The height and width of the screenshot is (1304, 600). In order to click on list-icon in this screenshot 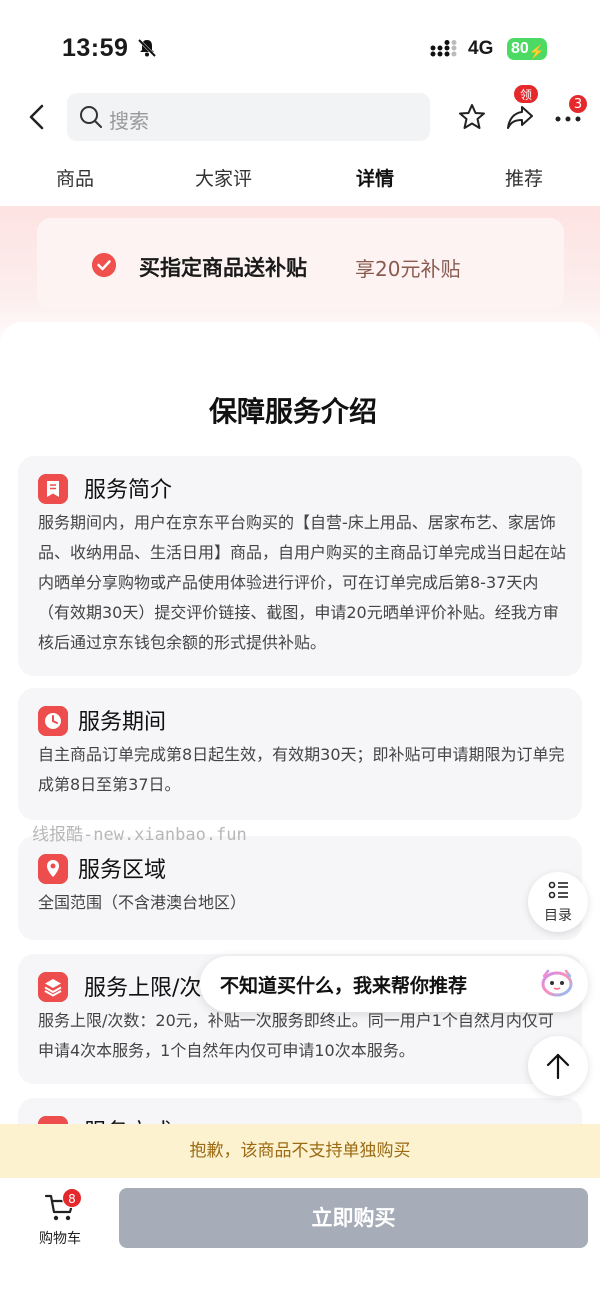, I will do `click(558, 890)`.